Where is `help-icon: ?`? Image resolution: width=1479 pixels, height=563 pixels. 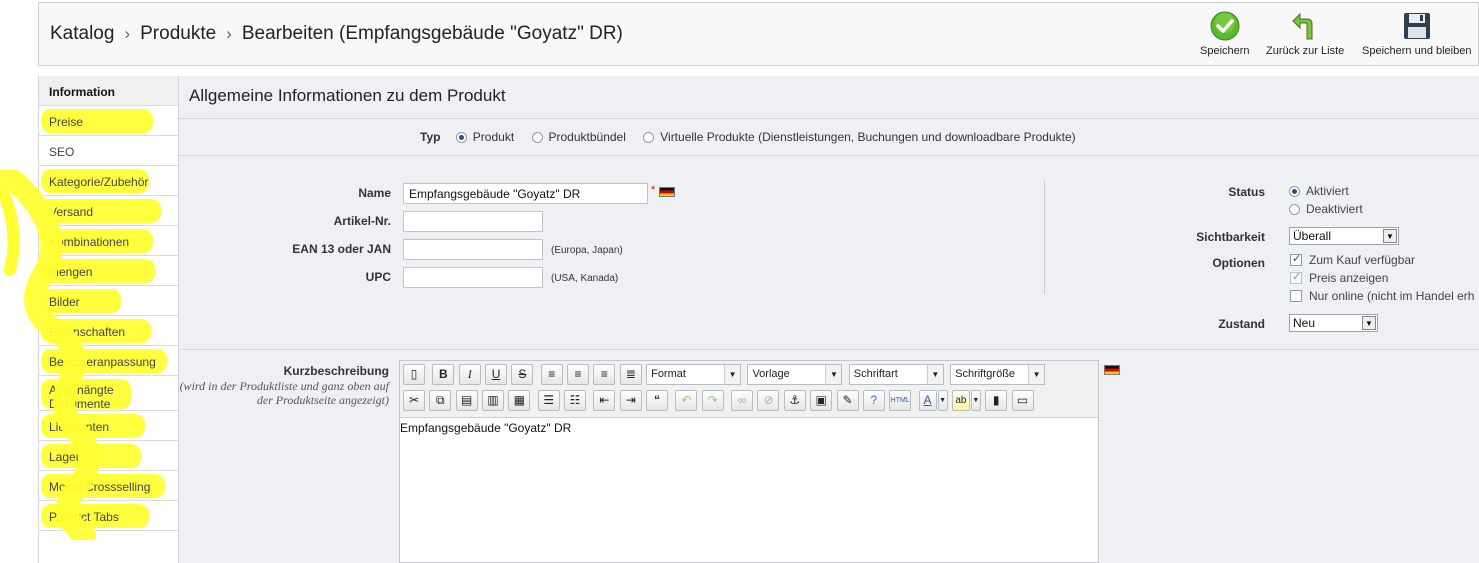 help-icon: ? is located at coordinates (873, 400).